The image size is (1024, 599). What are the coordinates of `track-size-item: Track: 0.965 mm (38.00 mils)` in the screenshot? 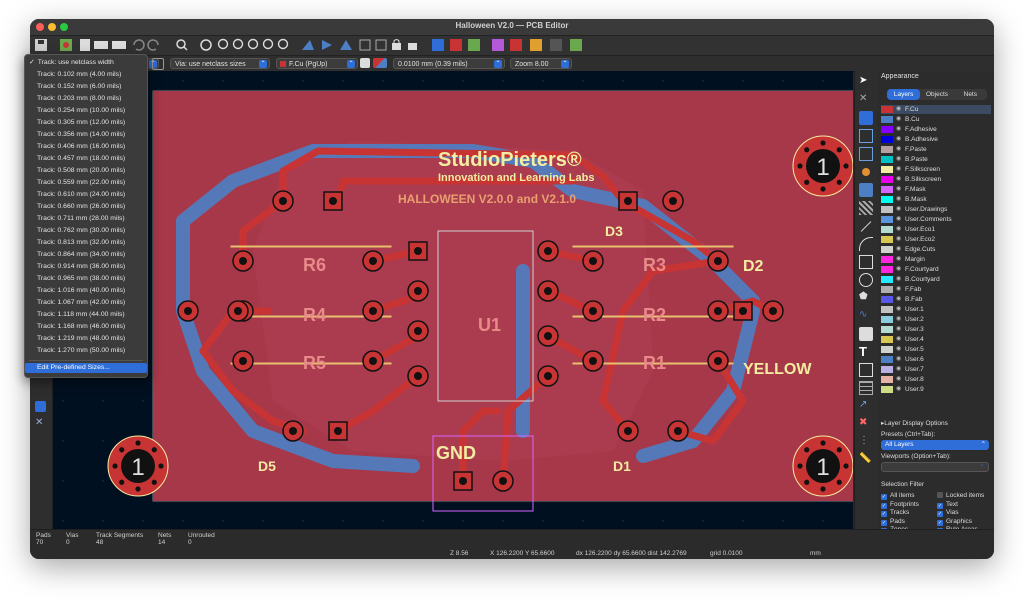 It's located at (86, 279).